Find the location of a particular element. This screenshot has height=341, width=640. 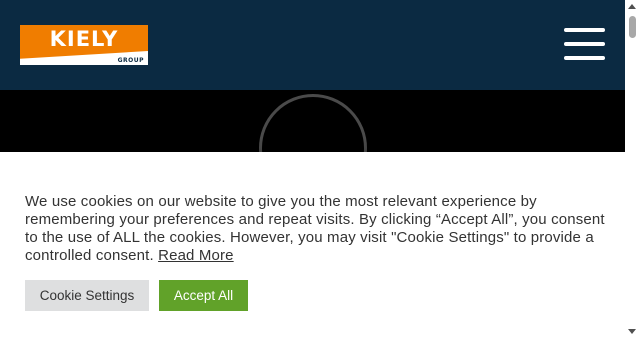

loading-ring-icon is located at coordinates (313, 123).